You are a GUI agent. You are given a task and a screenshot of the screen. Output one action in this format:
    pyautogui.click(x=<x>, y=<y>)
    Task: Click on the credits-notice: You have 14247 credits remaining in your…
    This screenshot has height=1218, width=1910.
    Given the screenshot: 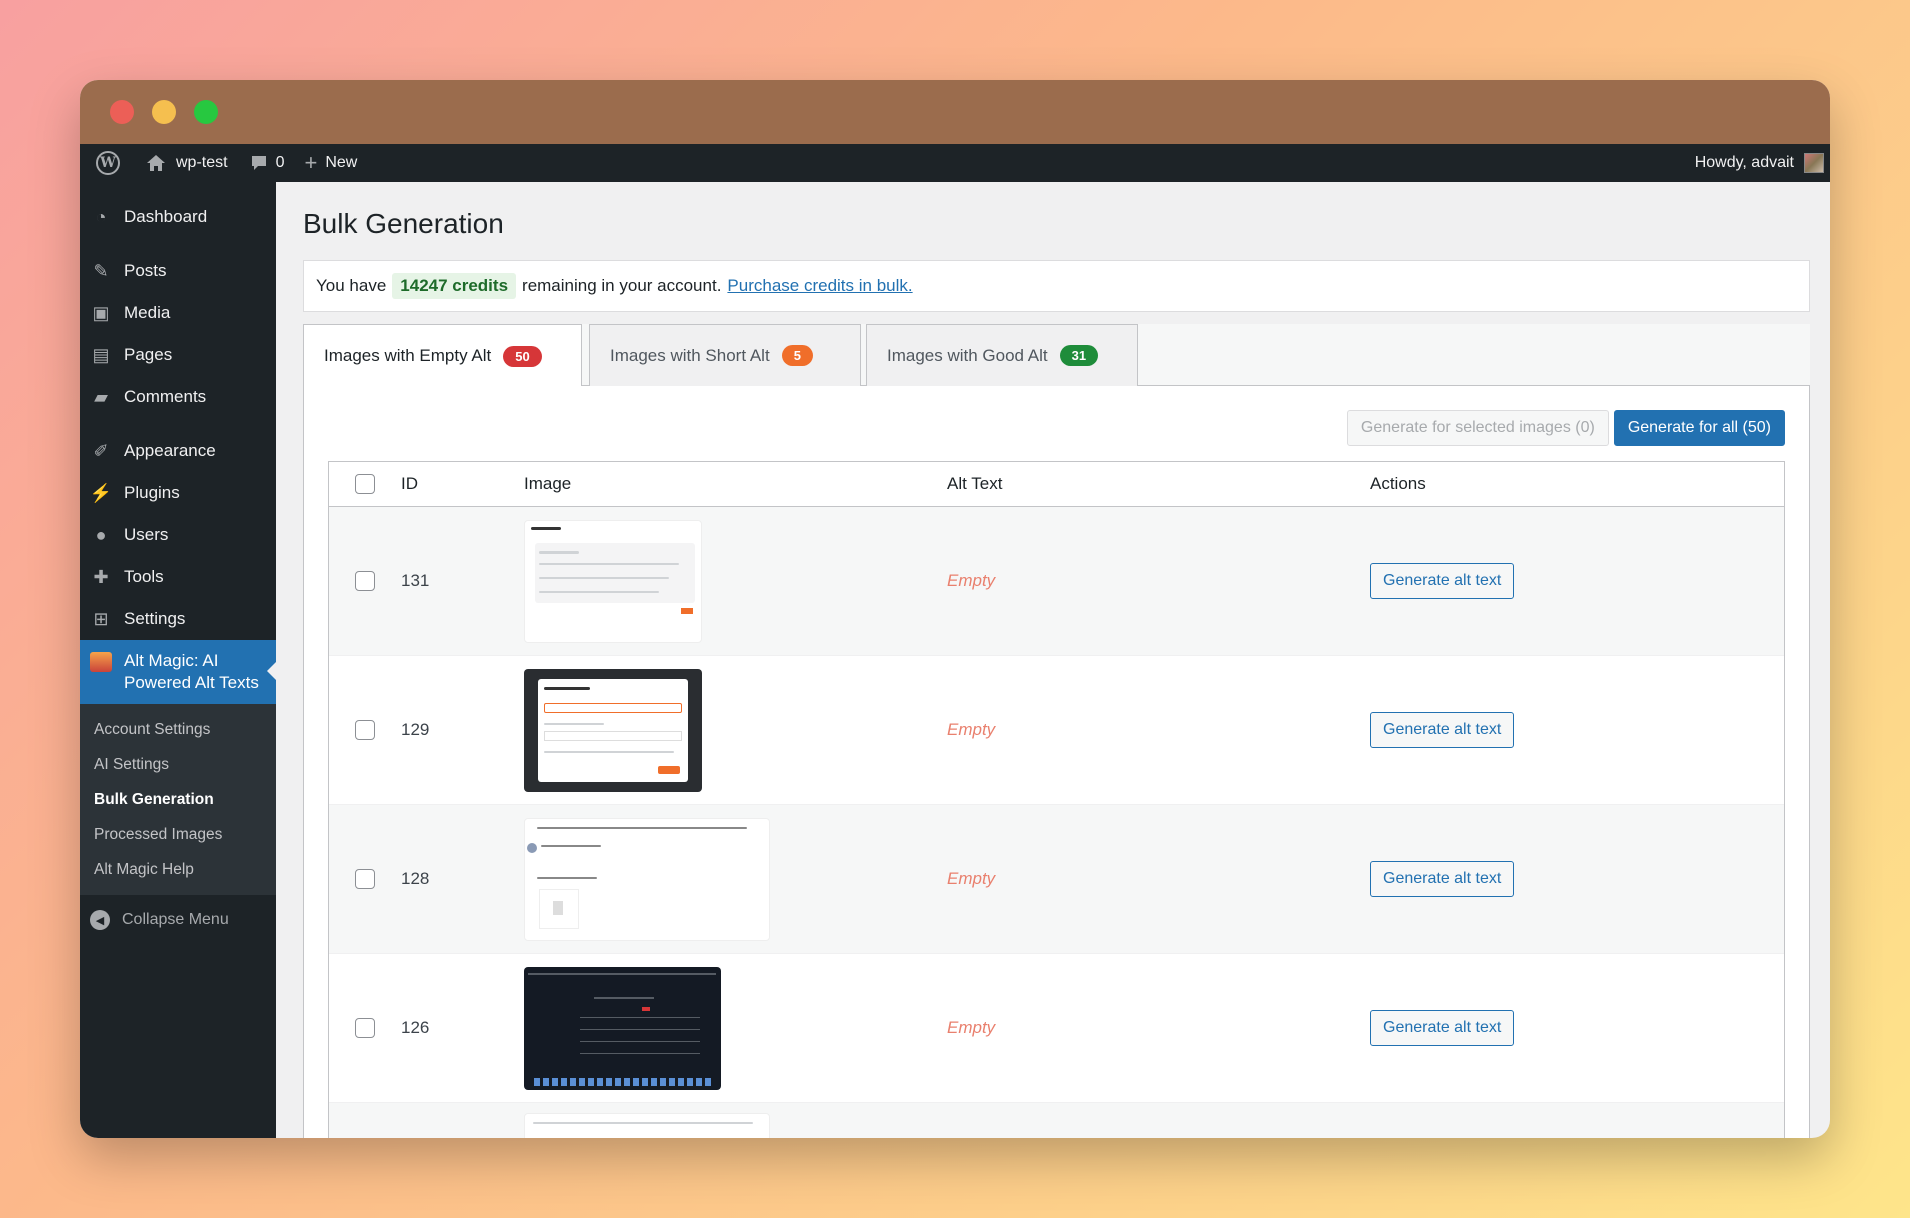 What is the action you would take?
    pyautogui.click(x=1056, y=286)
    